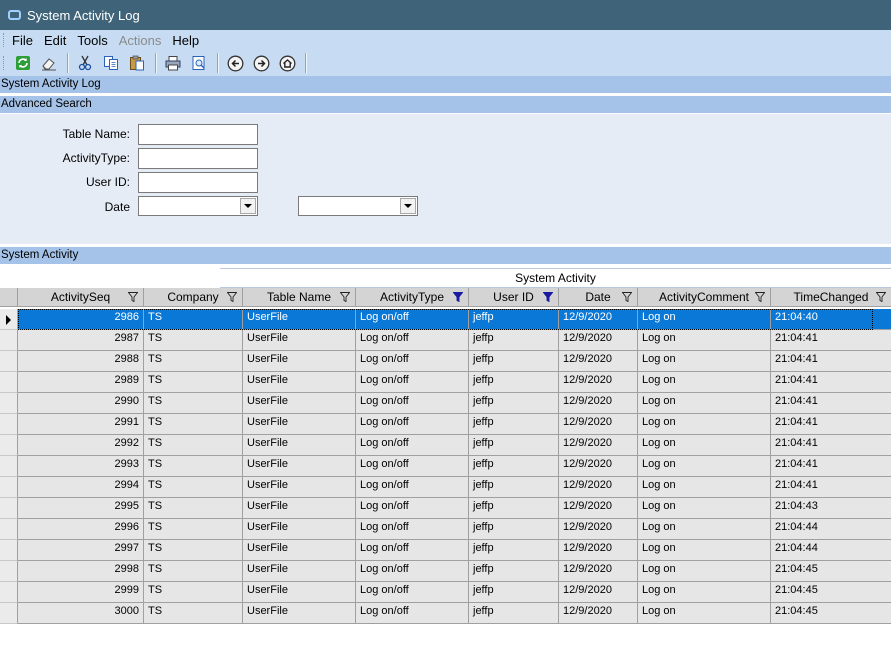 This screenshot has width=891, height=652. What do you see at coordinates (185, 40) in the screenshot?
I see `menu-help: Help` at bounding box center [185, 40].